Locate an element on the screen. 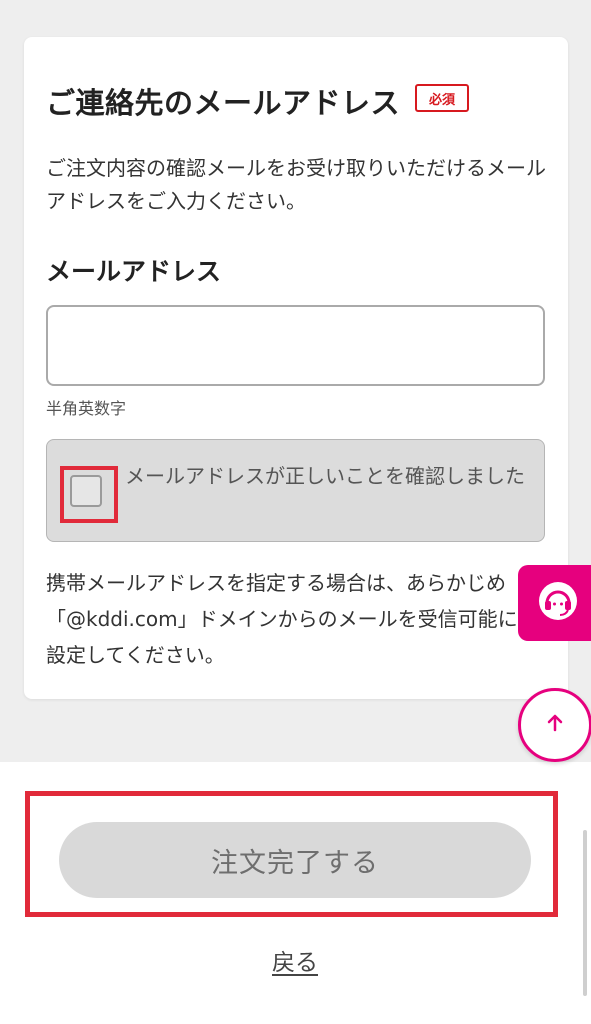 Image resolution: width=591 pixels, height=1024 pixels. note-line-2: 「@kddi.com」ドメインからのメールを受信可能に is located at coordinates (282, 619).